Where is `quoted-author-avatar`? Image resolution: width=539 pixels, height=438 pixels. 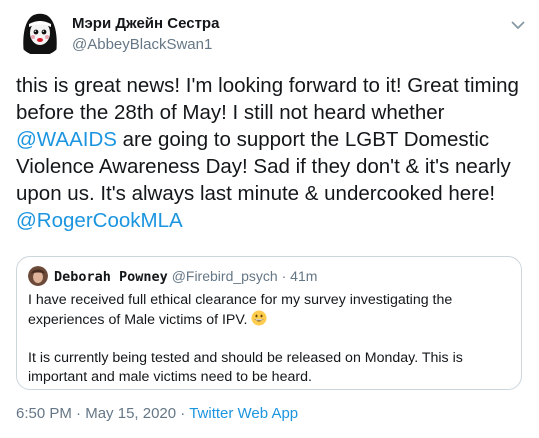
quoted-author-avatar is located at coordinates (38, 276).